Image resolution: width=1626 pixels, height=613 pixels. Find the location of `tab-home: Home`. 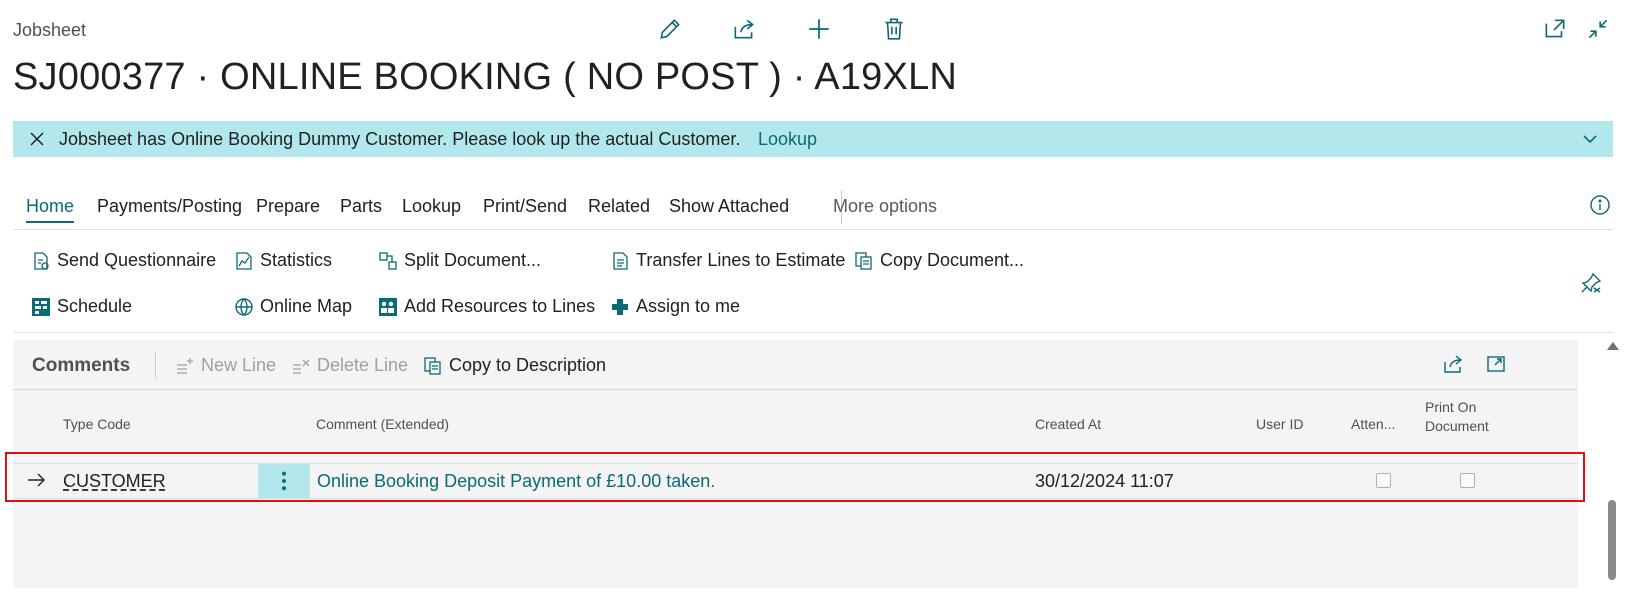

tab-home: Home is located at coordinates (50, 209).